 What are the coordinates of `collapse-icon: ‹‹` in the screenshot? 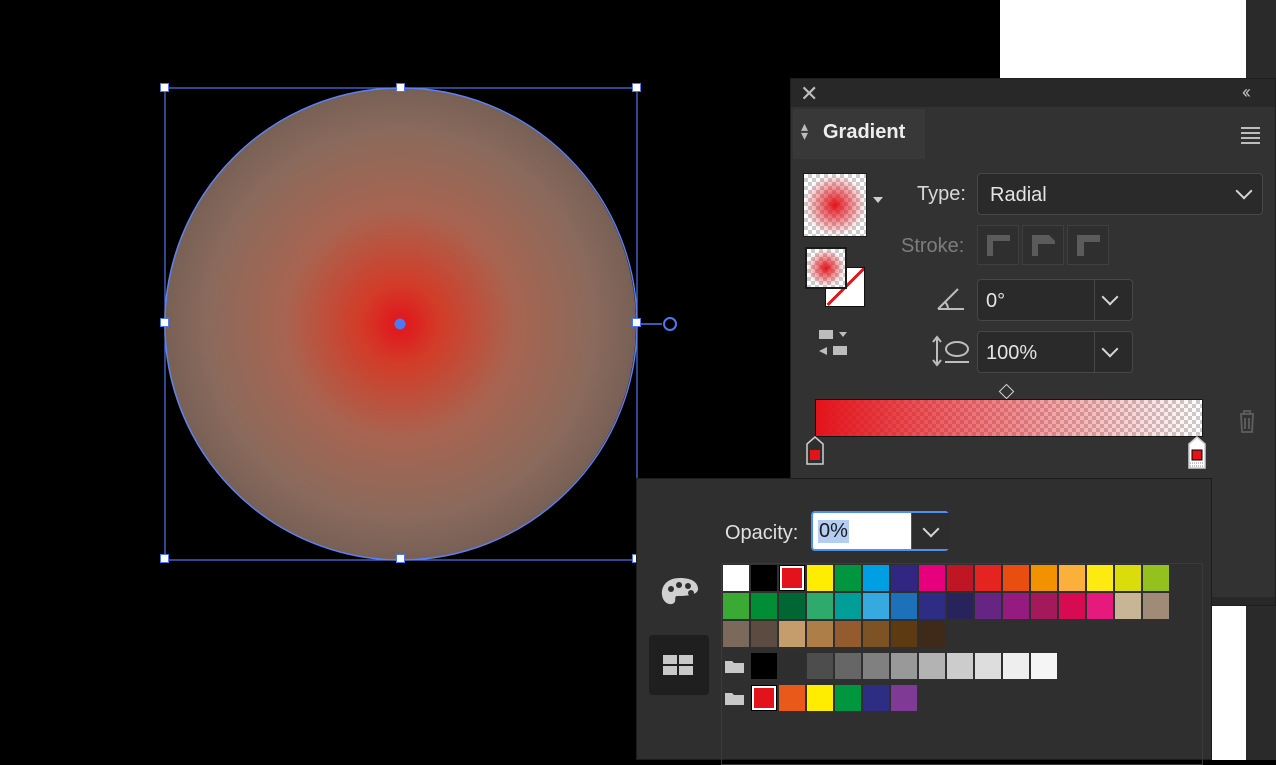 It's located at (1246, 92).